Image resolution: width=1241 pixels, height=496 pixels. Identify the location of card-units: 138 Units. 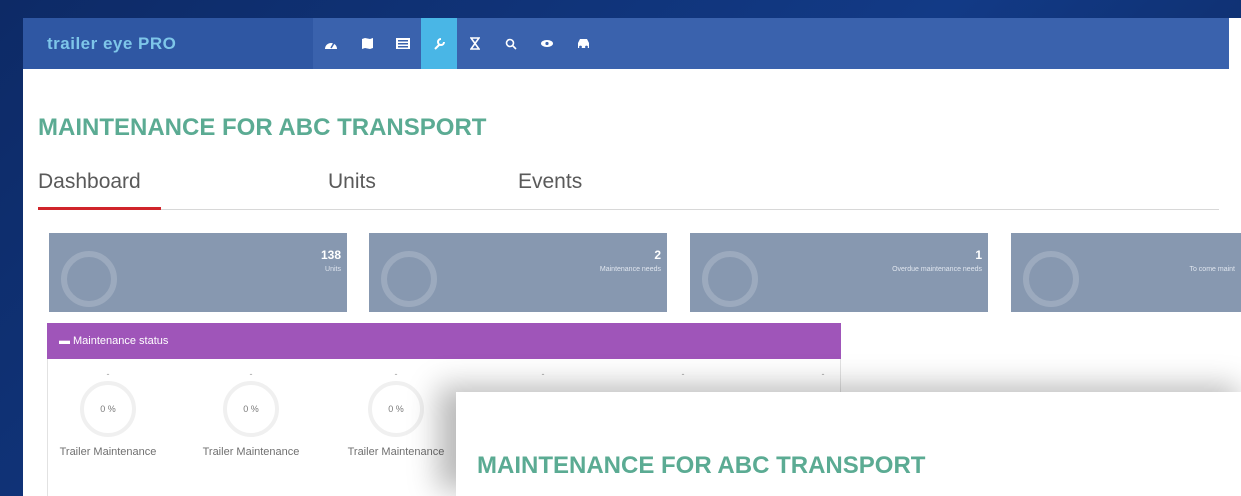
(198, 272).